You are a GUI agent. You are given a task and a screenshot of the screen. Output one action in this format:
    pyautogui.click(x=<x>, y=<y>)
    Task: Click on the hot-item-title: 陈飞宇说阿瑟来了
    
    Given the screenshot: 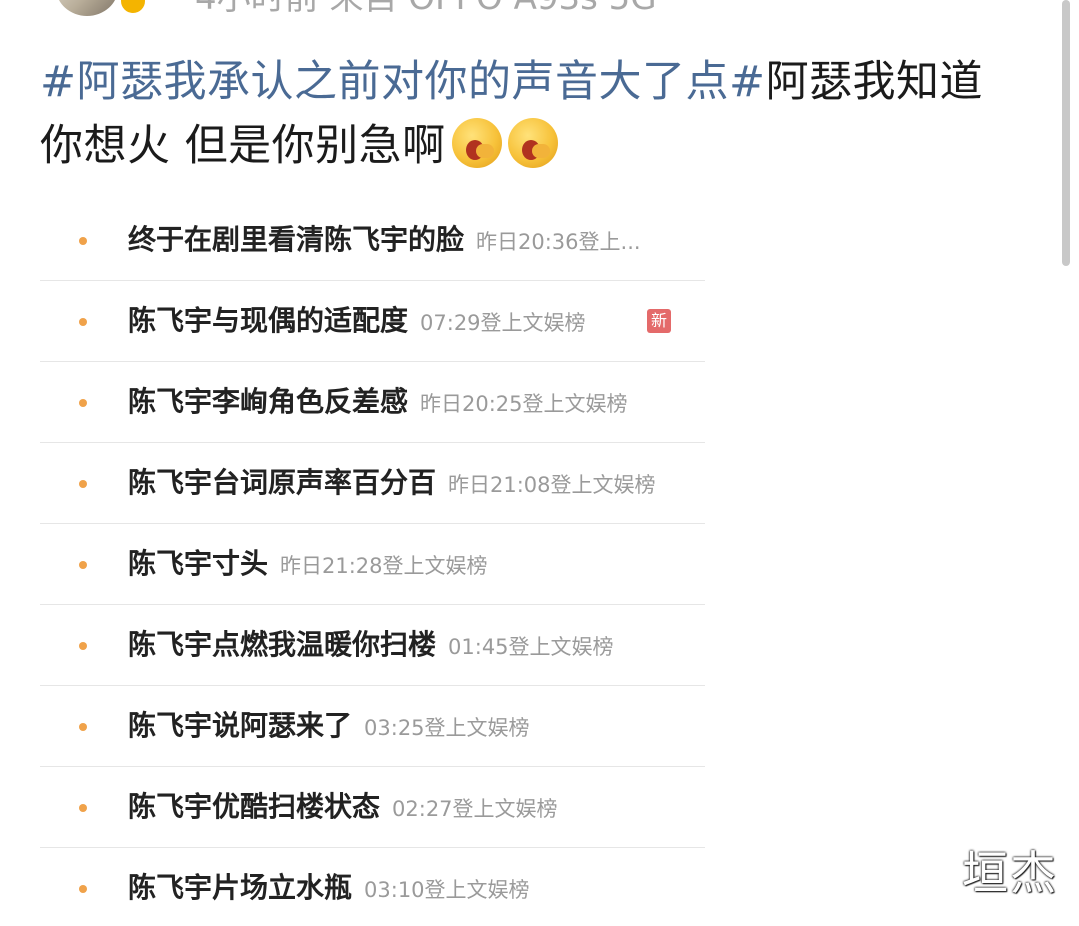 What is the action you would take?
    pyautogui.click(x=240, y=725)
    